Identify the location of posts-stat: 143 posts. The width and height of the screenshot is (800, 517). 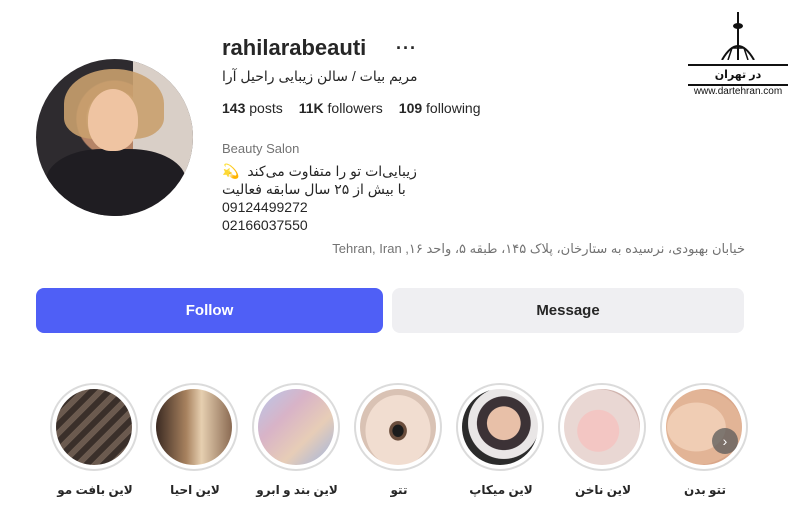
(252, 108).